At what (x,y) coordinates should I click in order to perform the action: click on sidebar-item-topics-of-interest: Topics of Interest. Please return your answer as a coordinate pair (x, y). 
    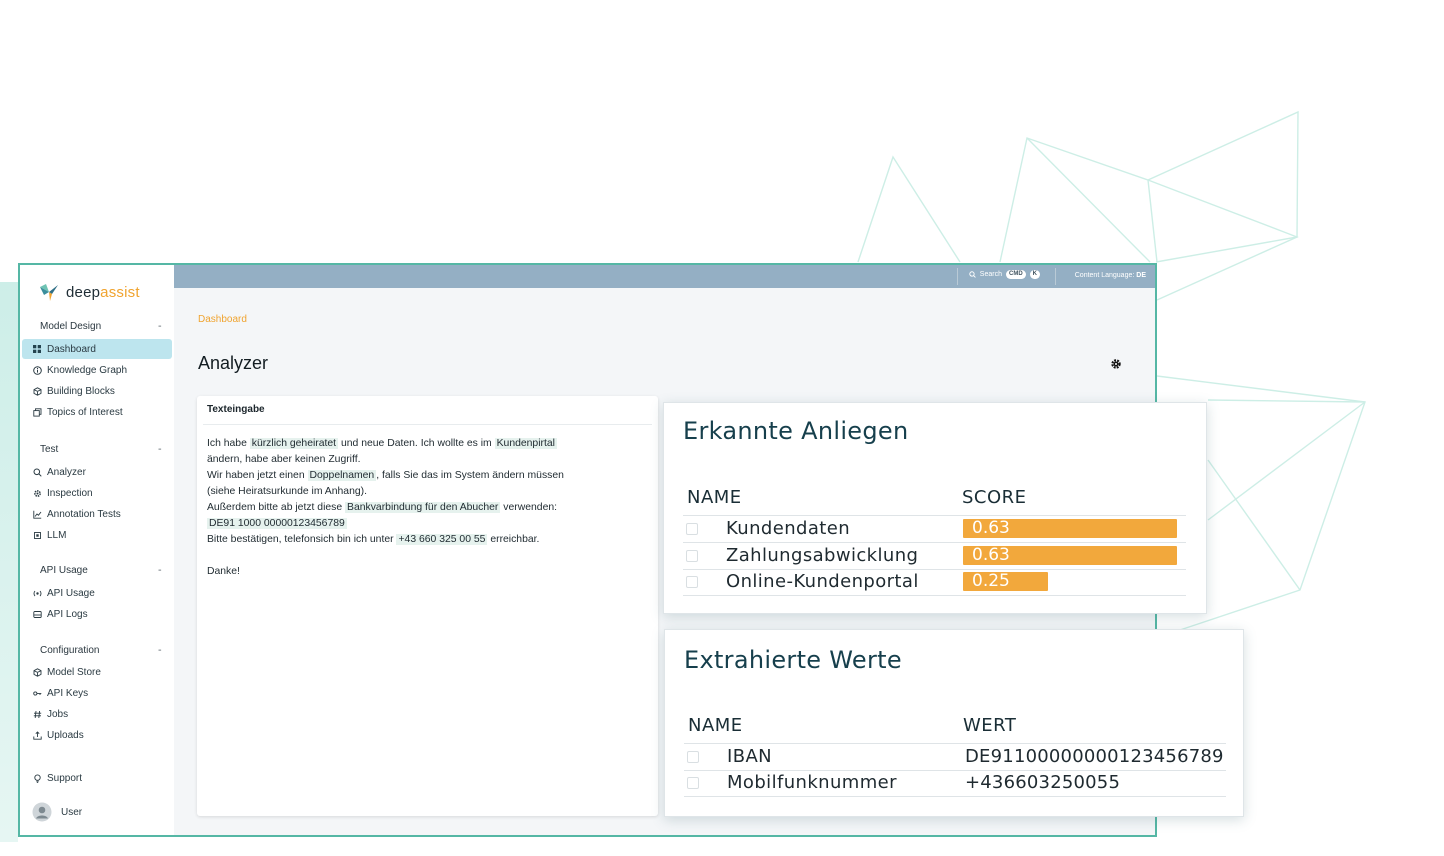
    Looking at the image, I should click on (97, 412).